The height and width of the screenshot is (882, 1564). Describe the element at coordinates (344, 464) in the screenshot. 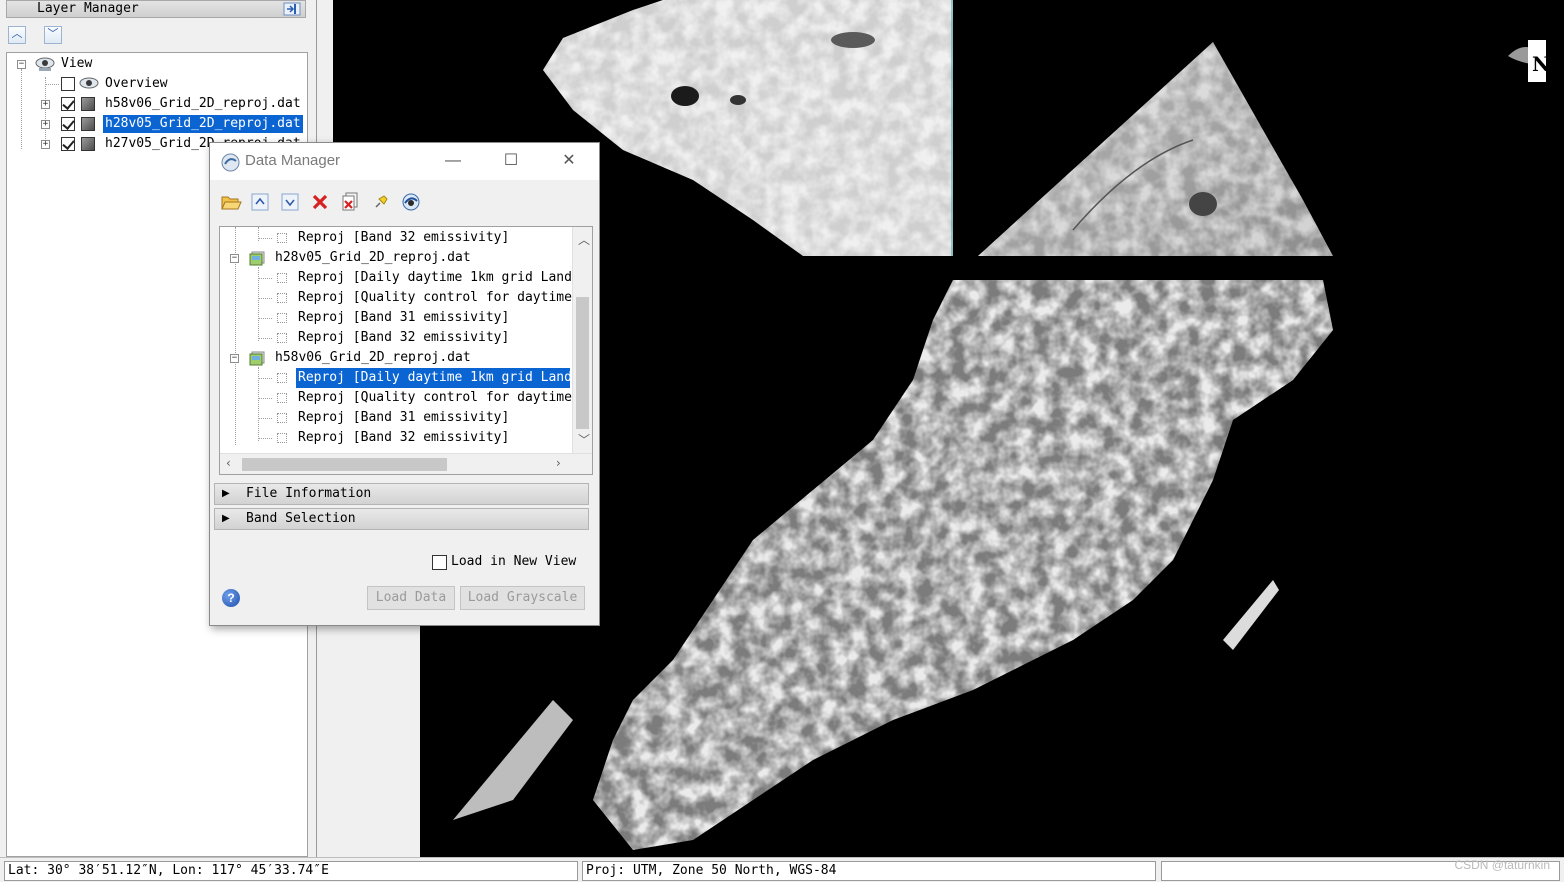

I see `horizontal-scroll-thumb` at that location.